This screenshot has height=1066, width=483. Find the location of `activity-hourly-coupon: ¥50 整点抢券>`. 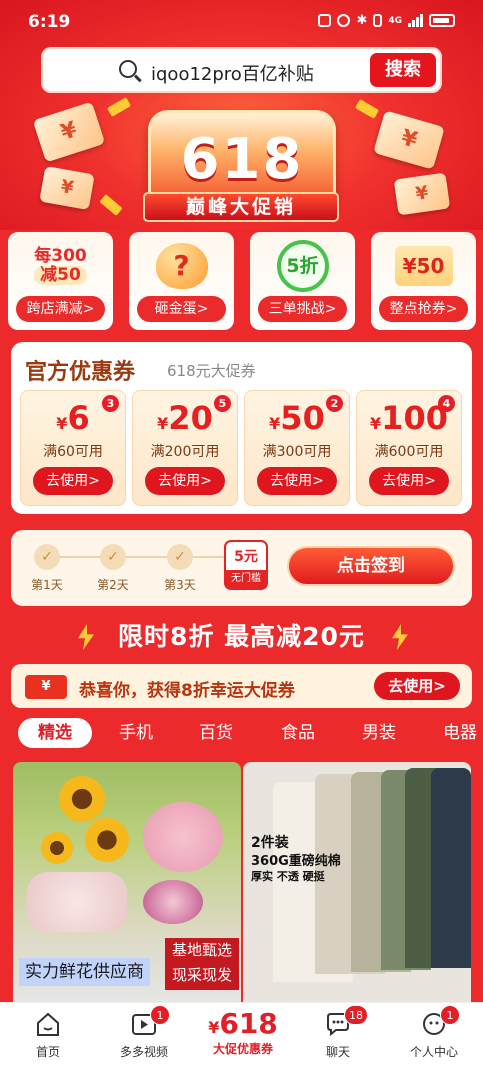

activity-hourly-coupon: ¥50 整点抢券> is located at coordinates (423, 281).